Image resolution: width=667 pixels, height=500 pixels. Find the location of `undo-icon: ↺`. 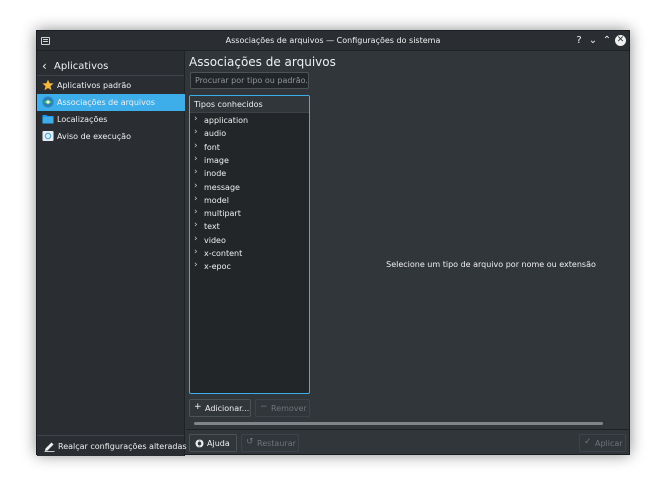

undo-icon: ↺ is located at coordinates (250, 442).